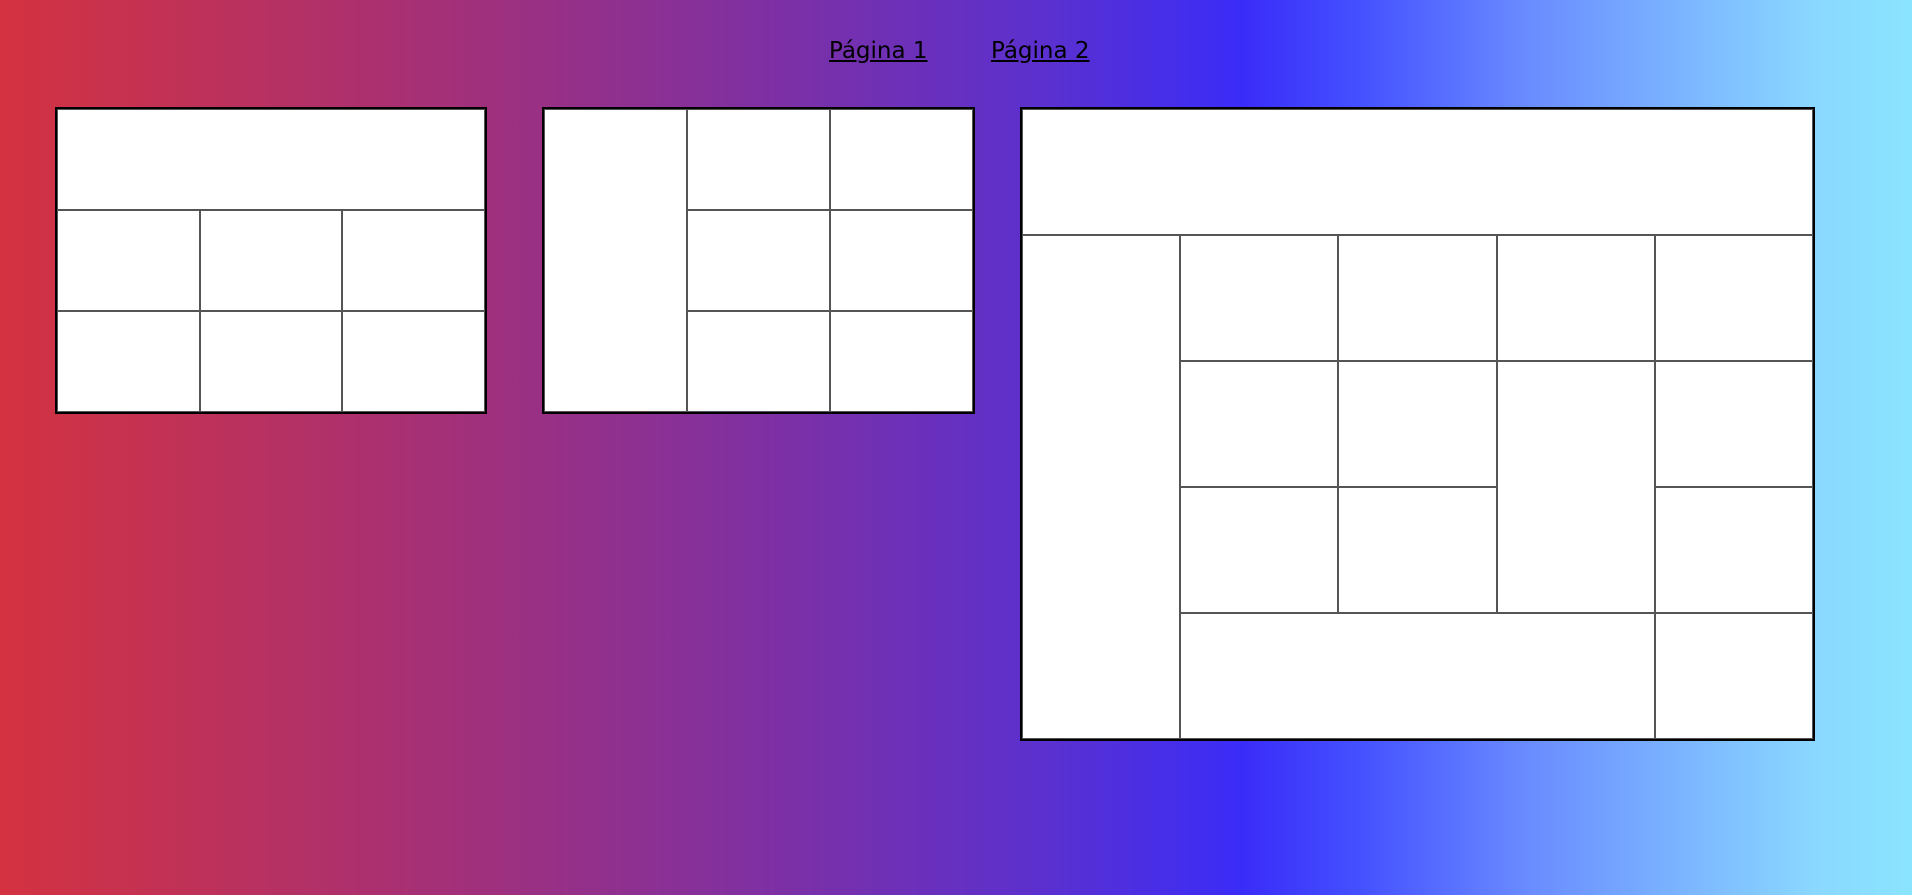 The height and width of the screenshot is (895, 1912). I want to click on top-navigation: Página 1 Página 2, so click(956, 53).